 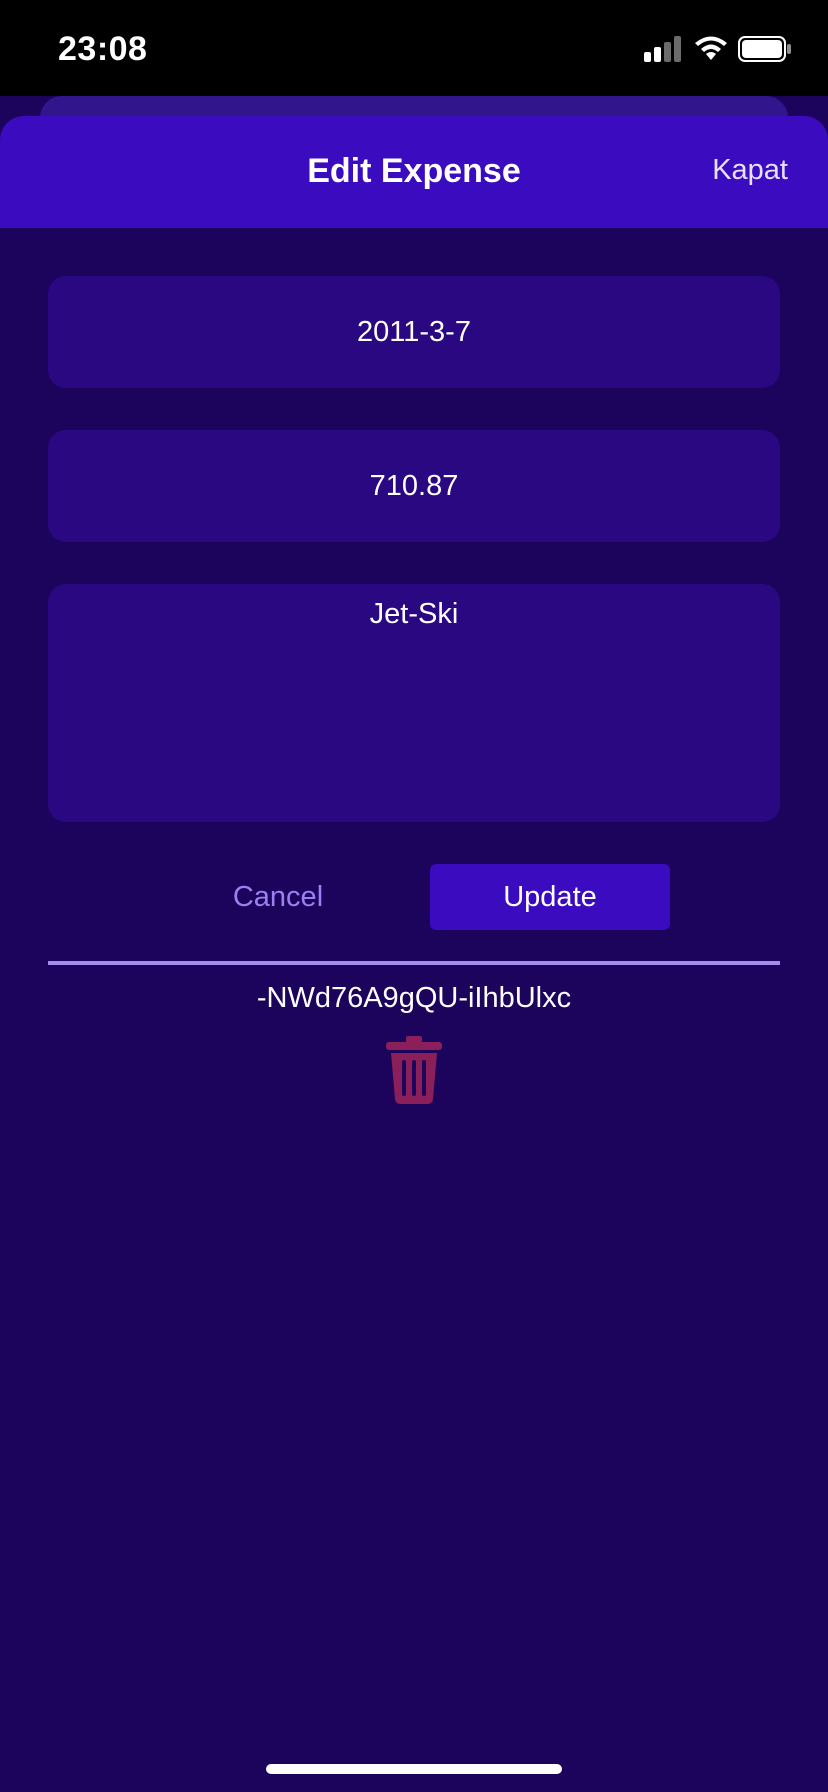 What do you see at coordinates (750, 170) in the screenshot?
I see `close-button: Kapat` at bounding box center [750, 170].